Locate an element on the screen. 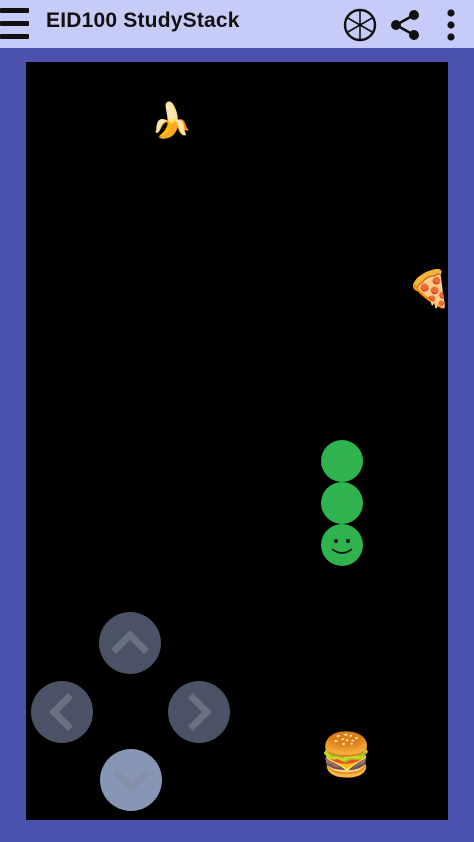  dpad-left-button is located at coordinates (62, 712).